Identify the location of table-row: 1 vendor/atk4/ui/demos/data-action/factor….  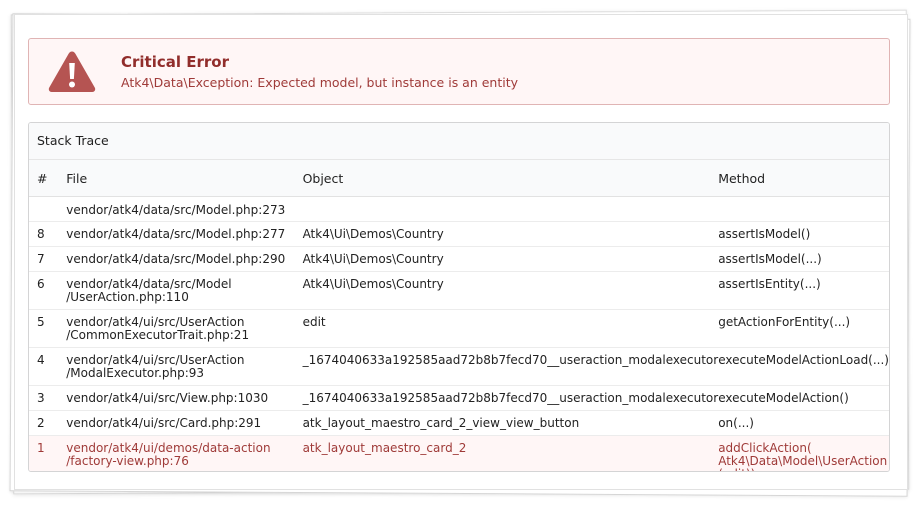
(459, 453).